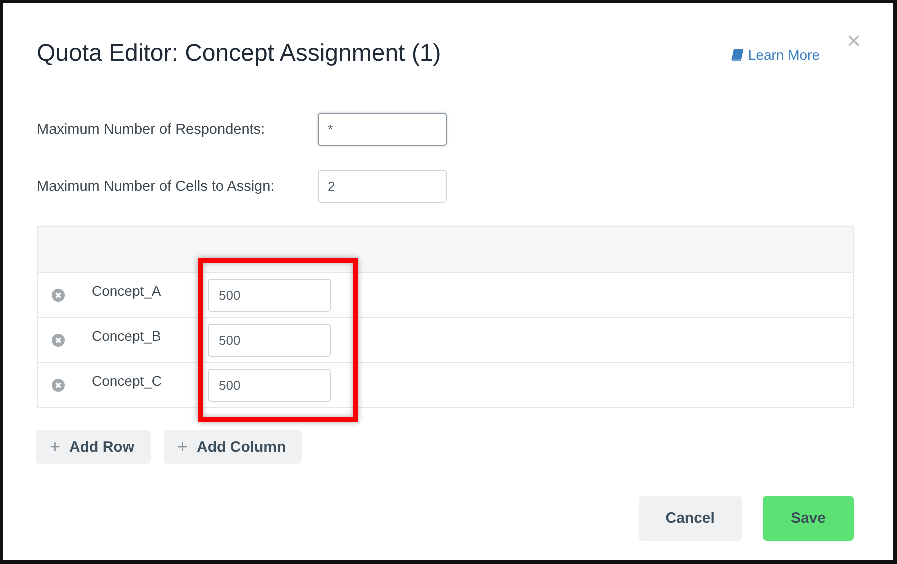 This screenshot has width=897, height=564. What do you see at coordinates (775, 55) in the screenshot?
I see `learn-more-link: Learn More` at bounding box center [775, 55].